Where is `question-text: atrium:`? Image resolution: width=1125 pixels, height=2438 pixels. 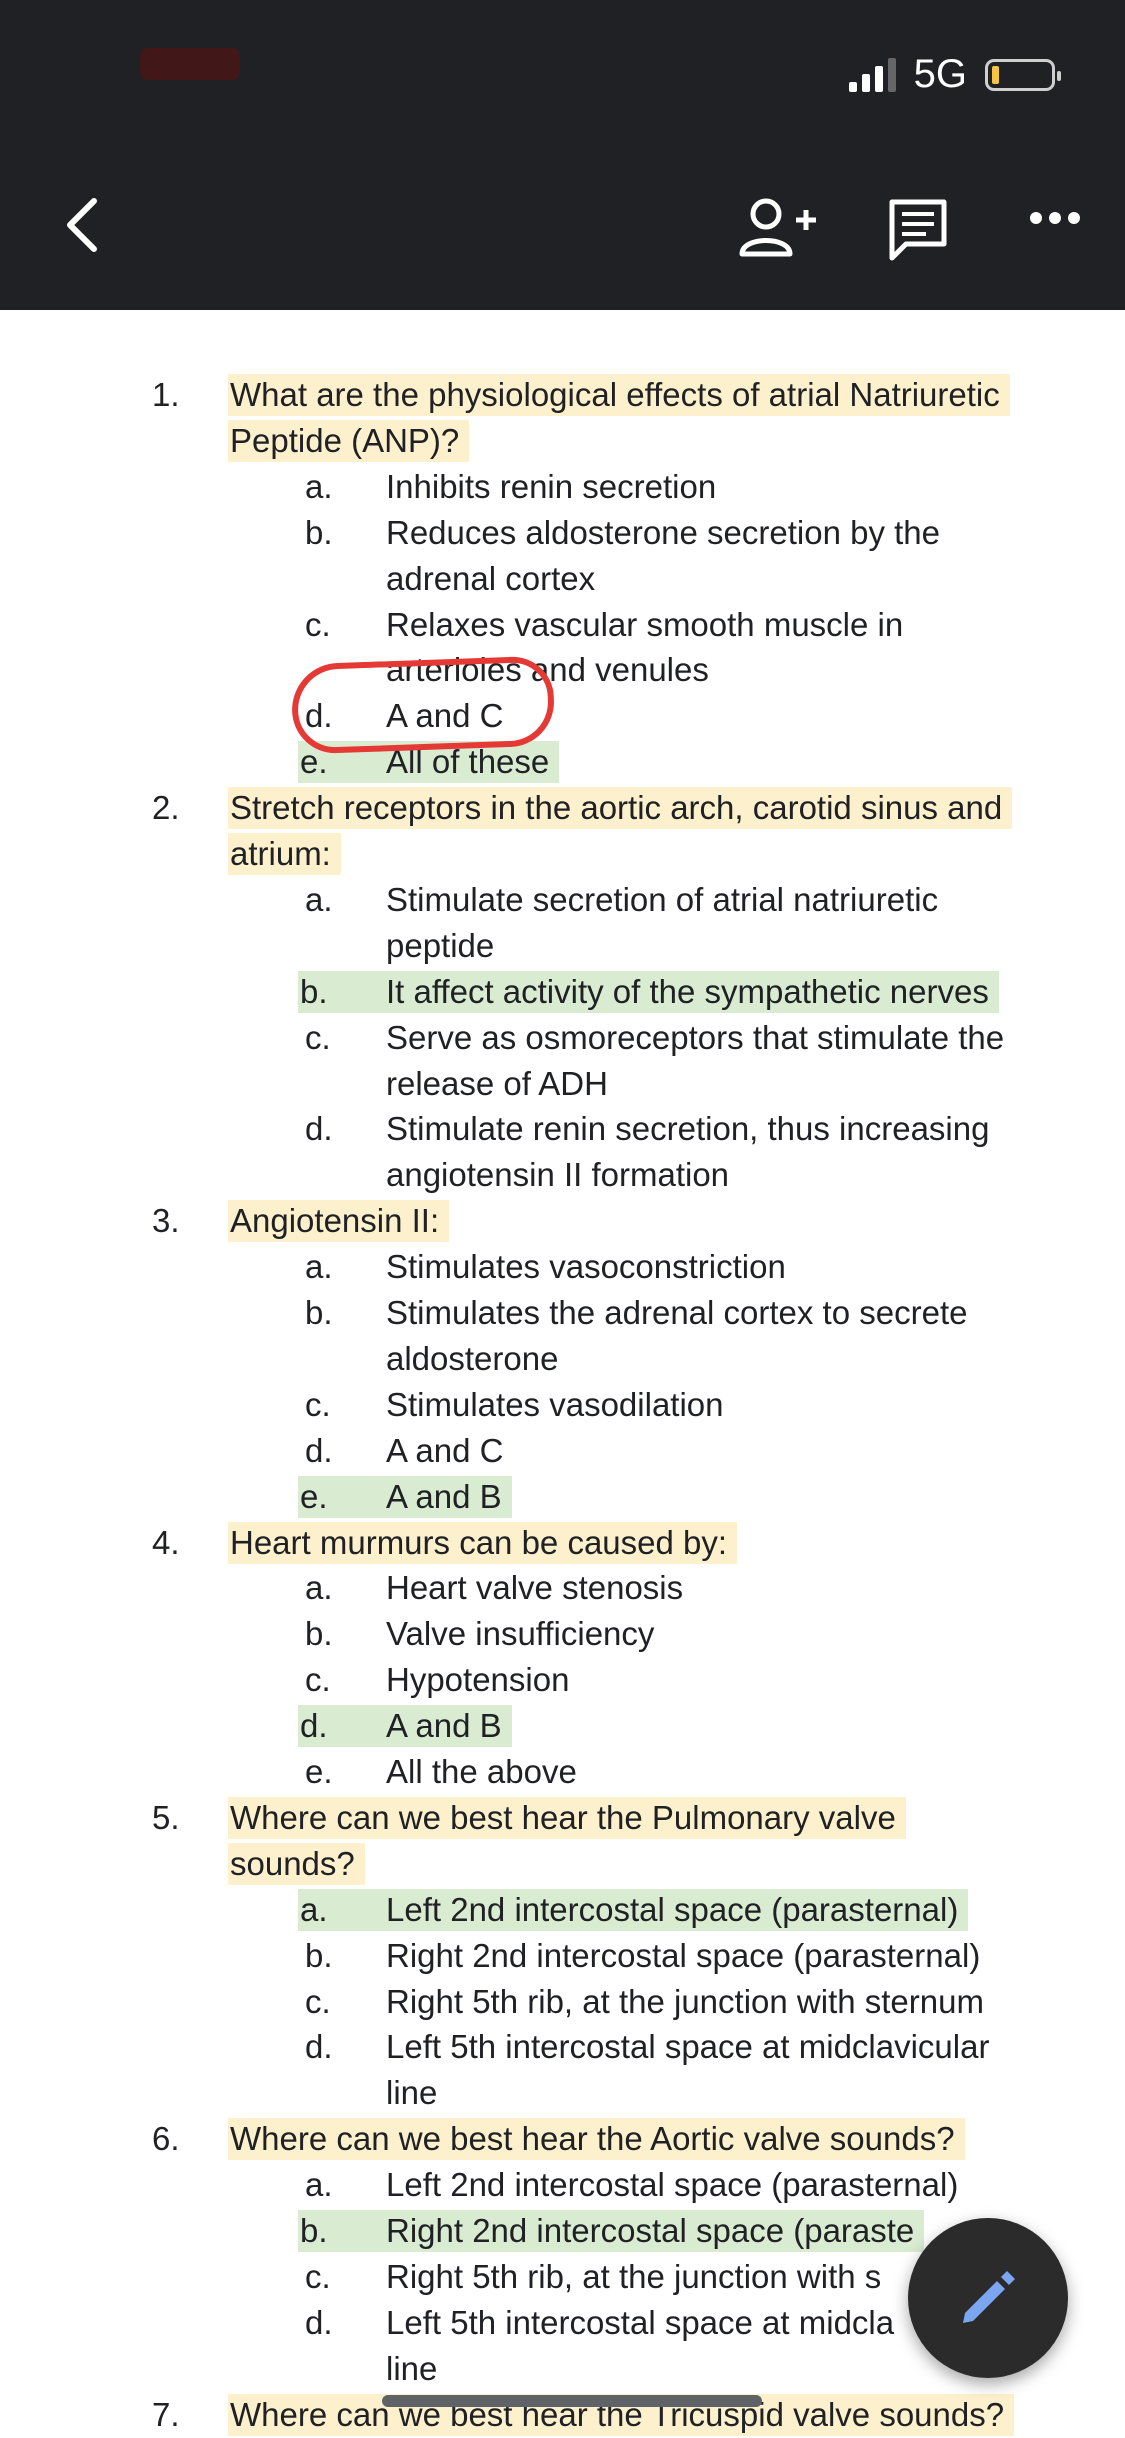 question-text: atrium: is located at coordinates (280, 853).